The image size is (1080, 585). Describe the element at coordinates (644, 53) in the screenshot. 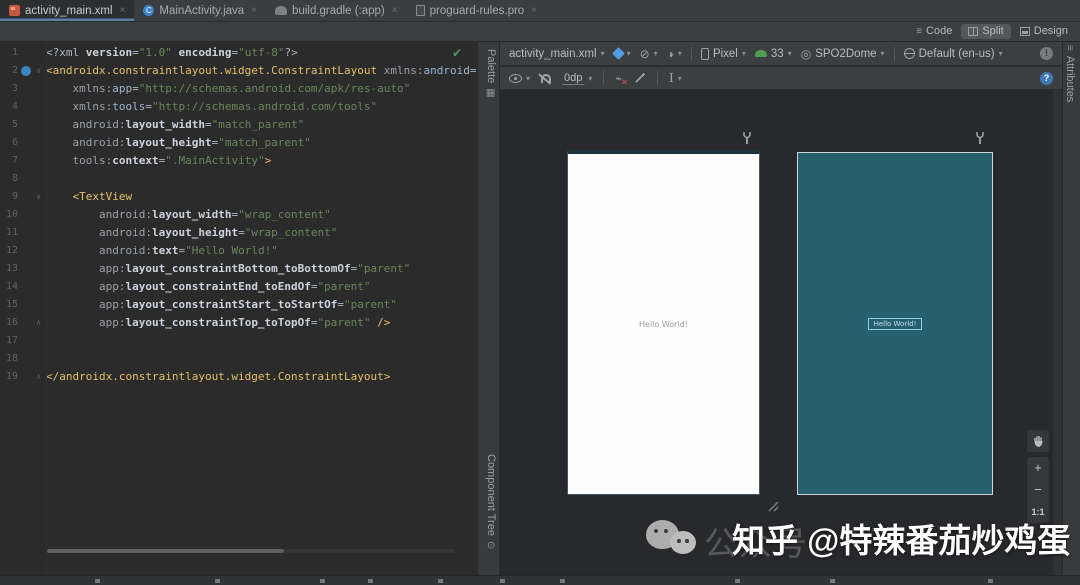

I see `circle-slash-icon: ⊘` at that location.